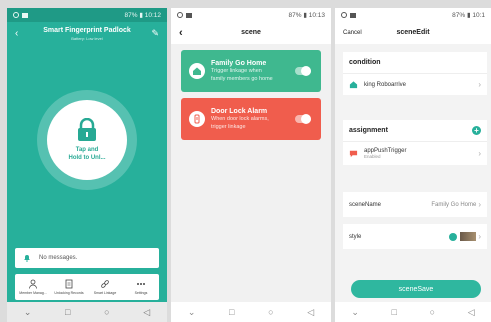  What do you see at coordinates (105, 293) in the screenshot?
I see `toolbar-label: Smart Linkage` at bounding box center [105, 293].